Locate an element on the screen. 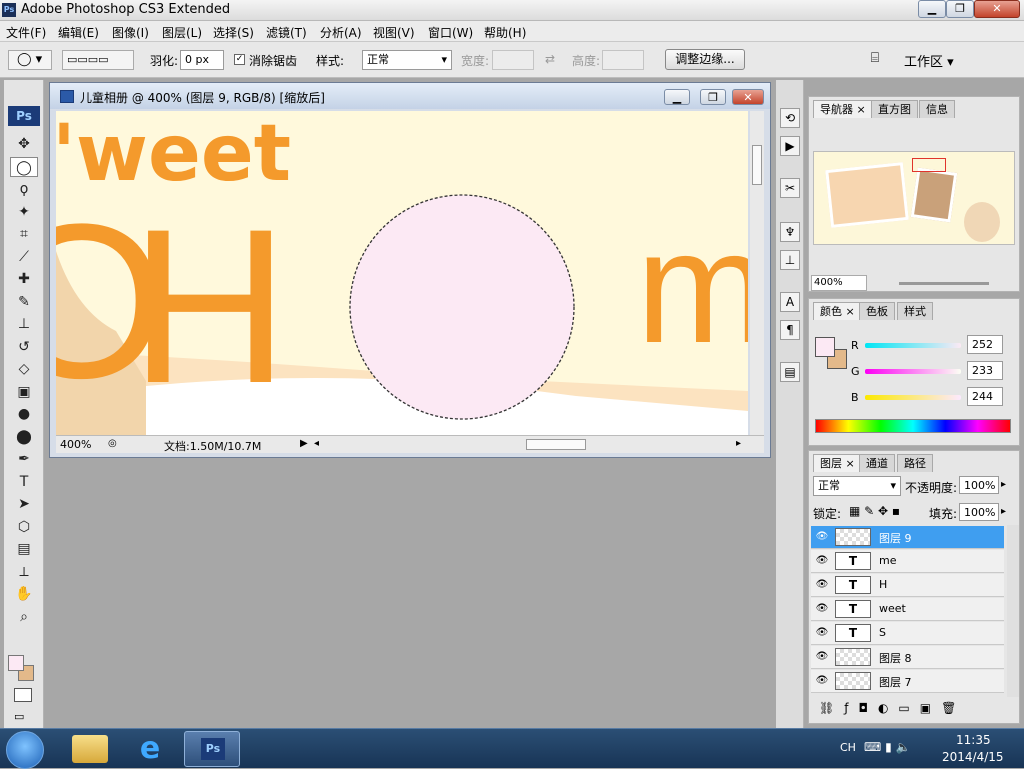  navigator-zoom-slider is located at coordinates (944, 283).